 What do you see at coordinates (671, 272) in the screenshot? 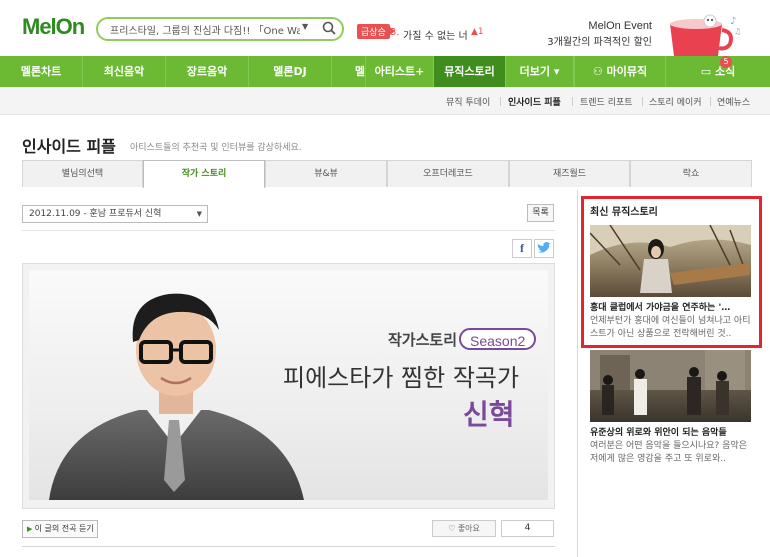
I see `highlight-box` at bounding box center [671, 272].